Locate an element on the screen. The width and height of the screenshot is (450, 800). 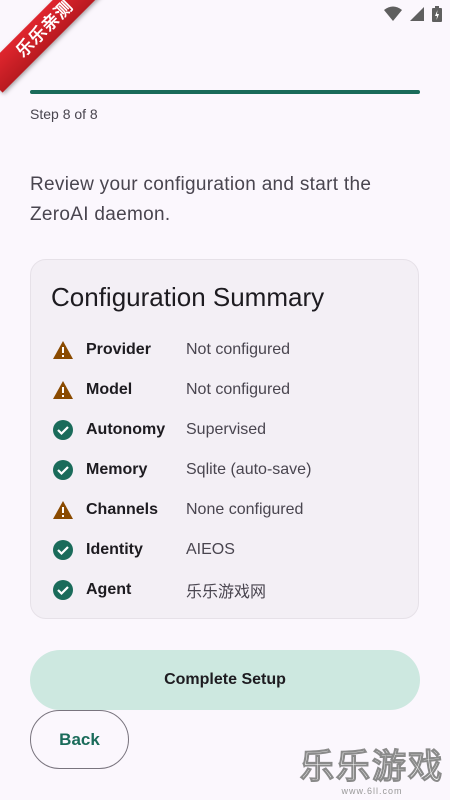
progress-fill is located at coordinates (225, 92).